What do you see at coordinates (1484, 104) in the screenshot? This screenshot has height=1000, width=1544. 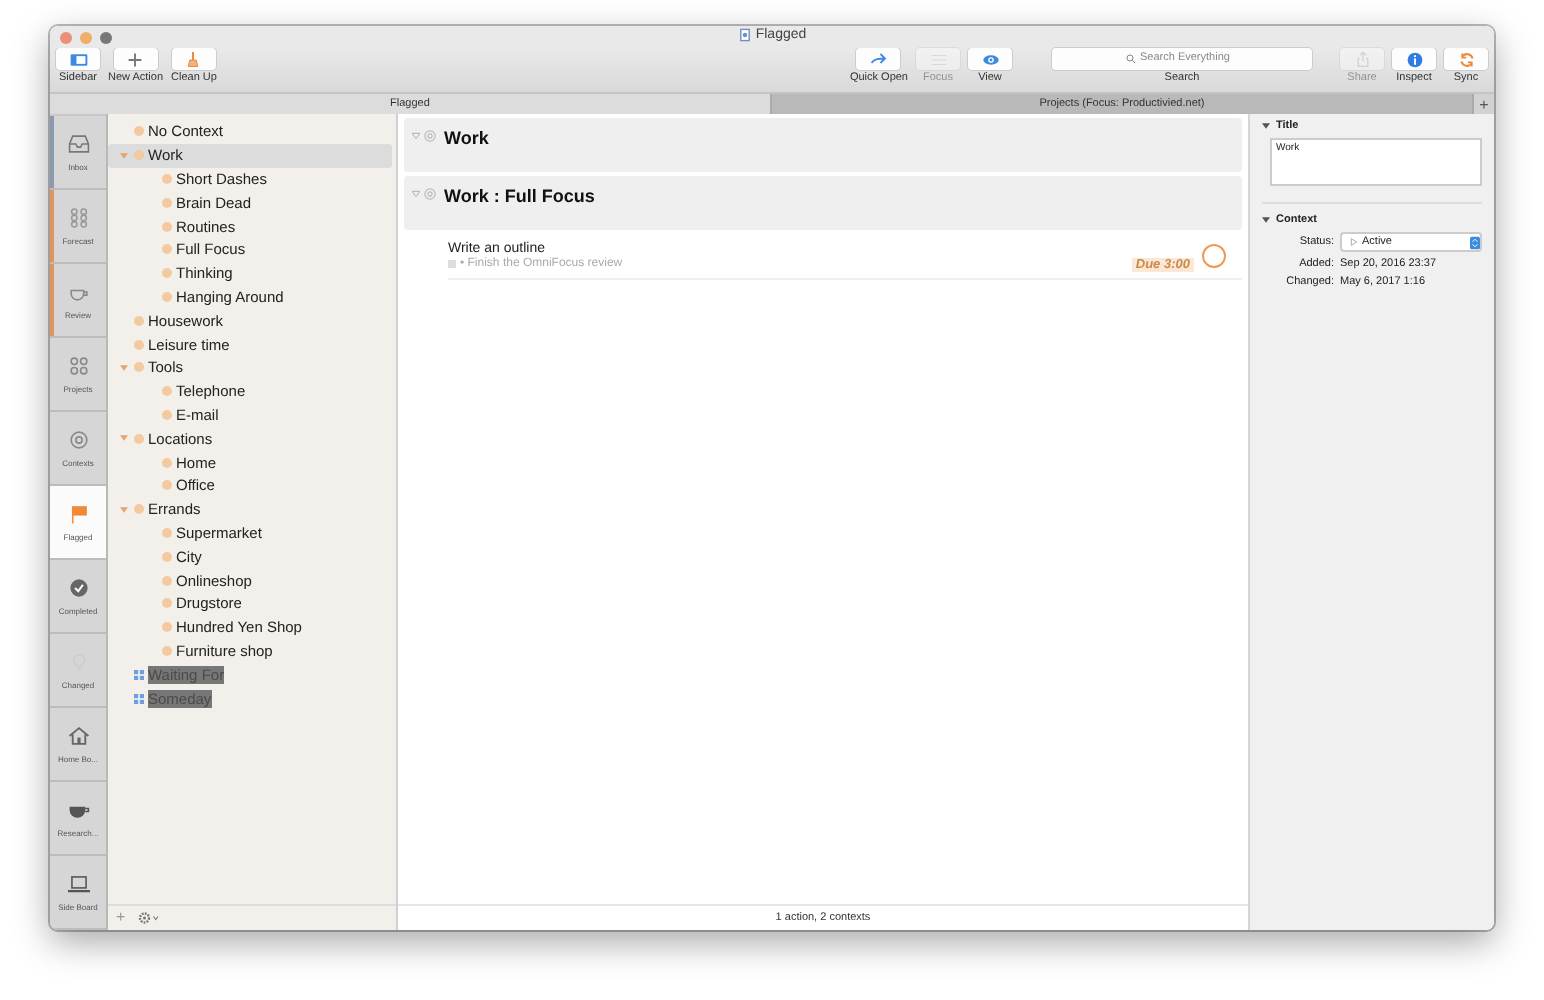 I see `new-tab-button: +` at bounding box center [1484, 104].